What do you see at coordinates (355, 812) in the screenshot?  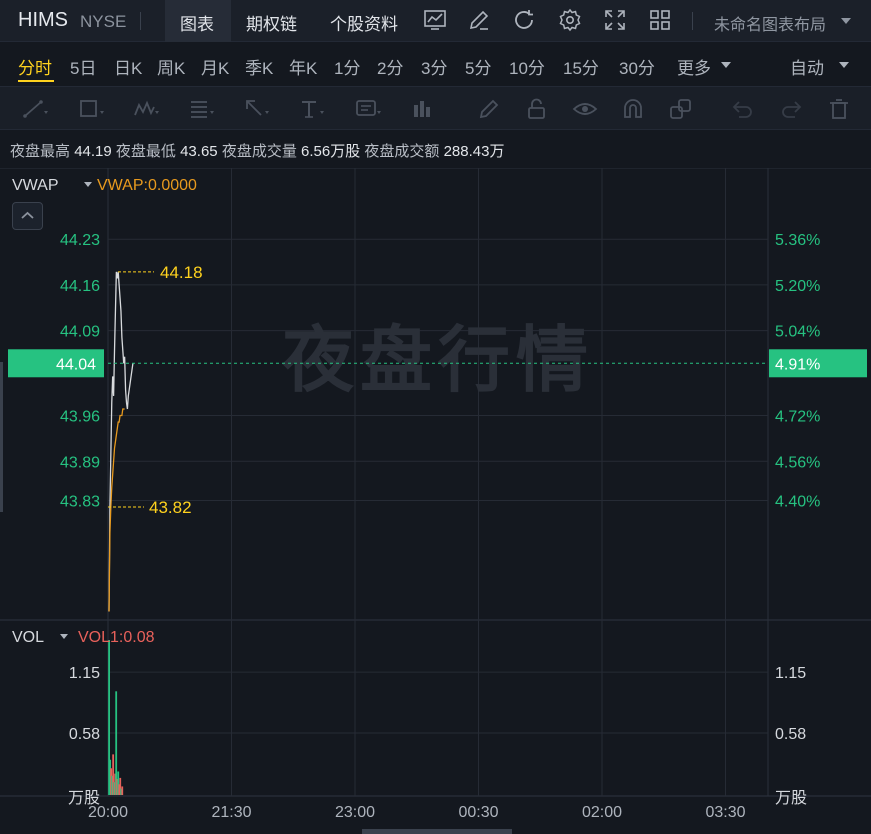 I see `x-tick-label: 23:00` at bounding box center [355, 812].